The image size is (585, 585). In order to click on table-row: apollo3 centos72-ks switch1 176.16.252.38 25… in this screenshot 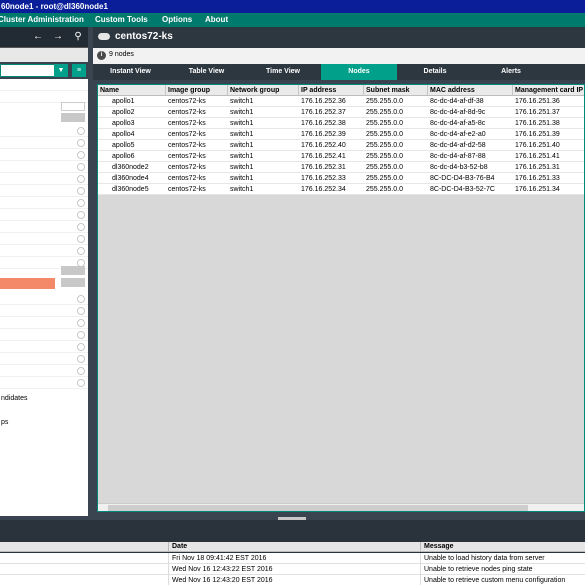, I will do `click(341, 123)`.